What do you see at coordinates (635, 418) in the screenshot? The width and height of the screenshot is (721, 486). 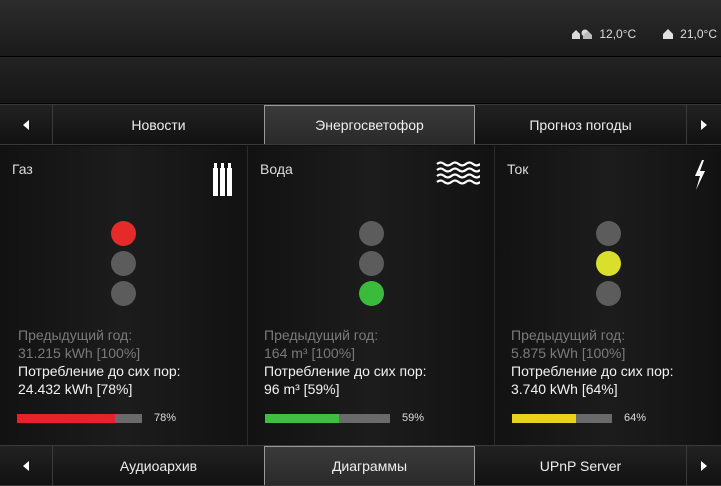 I see `progress-percent: 64%` at bounding box center [635, 418].